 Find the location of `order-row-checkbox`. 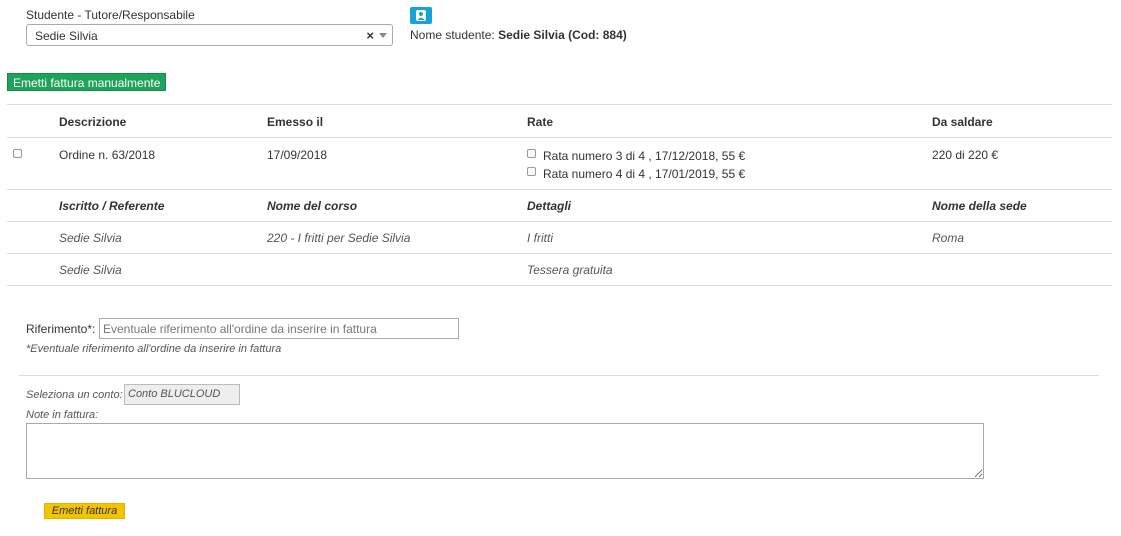

order-row-checkbox is located at coordinates (17, 153).